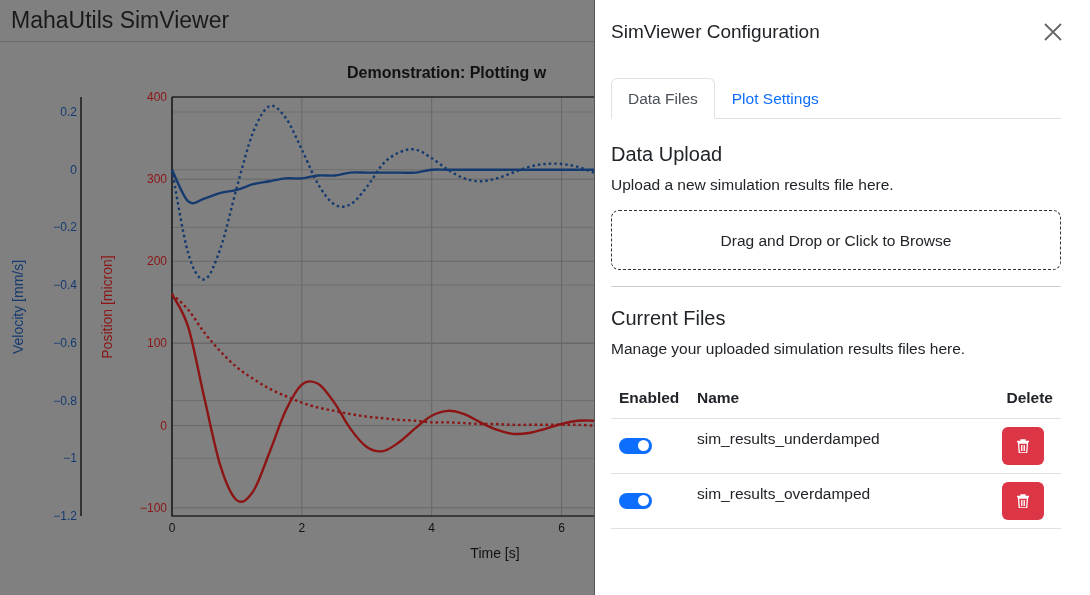  Describe the element at coordinates (70, 458) in the screenshot. I see `tick-label: −1` at that location.